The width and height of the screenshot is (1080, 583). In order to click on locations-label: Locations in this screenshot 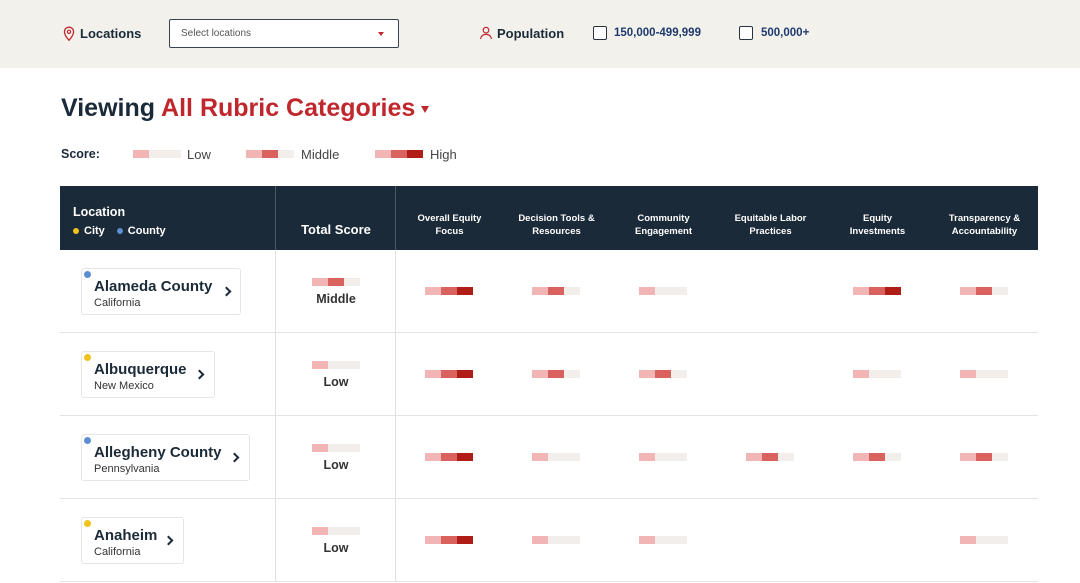, I will do `click(111, 33)`.